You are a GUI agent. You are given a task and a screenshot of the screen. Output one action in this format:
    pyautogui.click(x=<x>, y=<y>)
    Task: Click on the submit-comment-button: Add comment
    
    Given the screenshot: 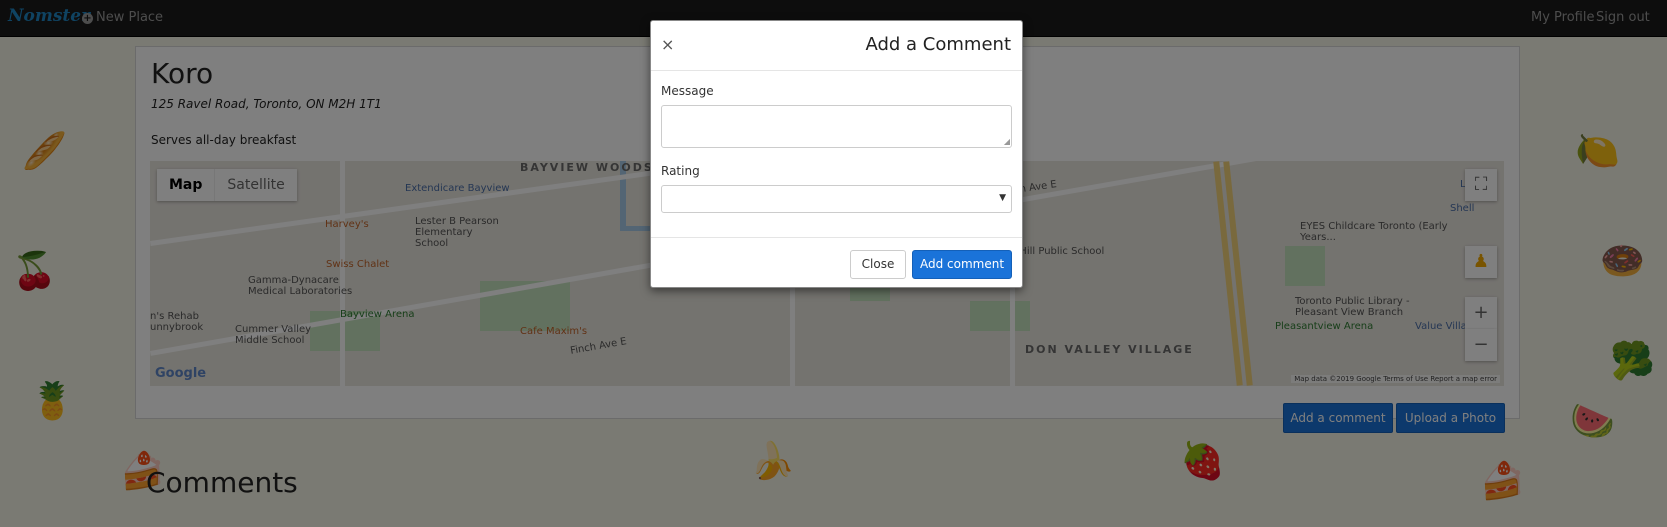 What is the action you would take?
    pyautogui.click(x=962, y=264)
    